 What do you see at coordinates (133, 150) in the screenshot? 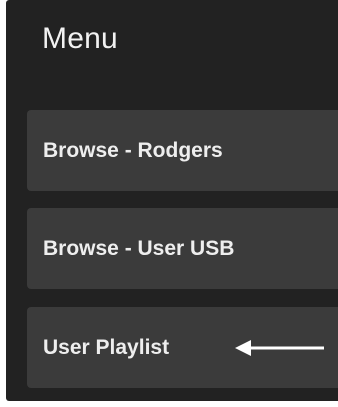
I see `menu-item-label: Browse - Rodgers` at bounding box center [133, 150].